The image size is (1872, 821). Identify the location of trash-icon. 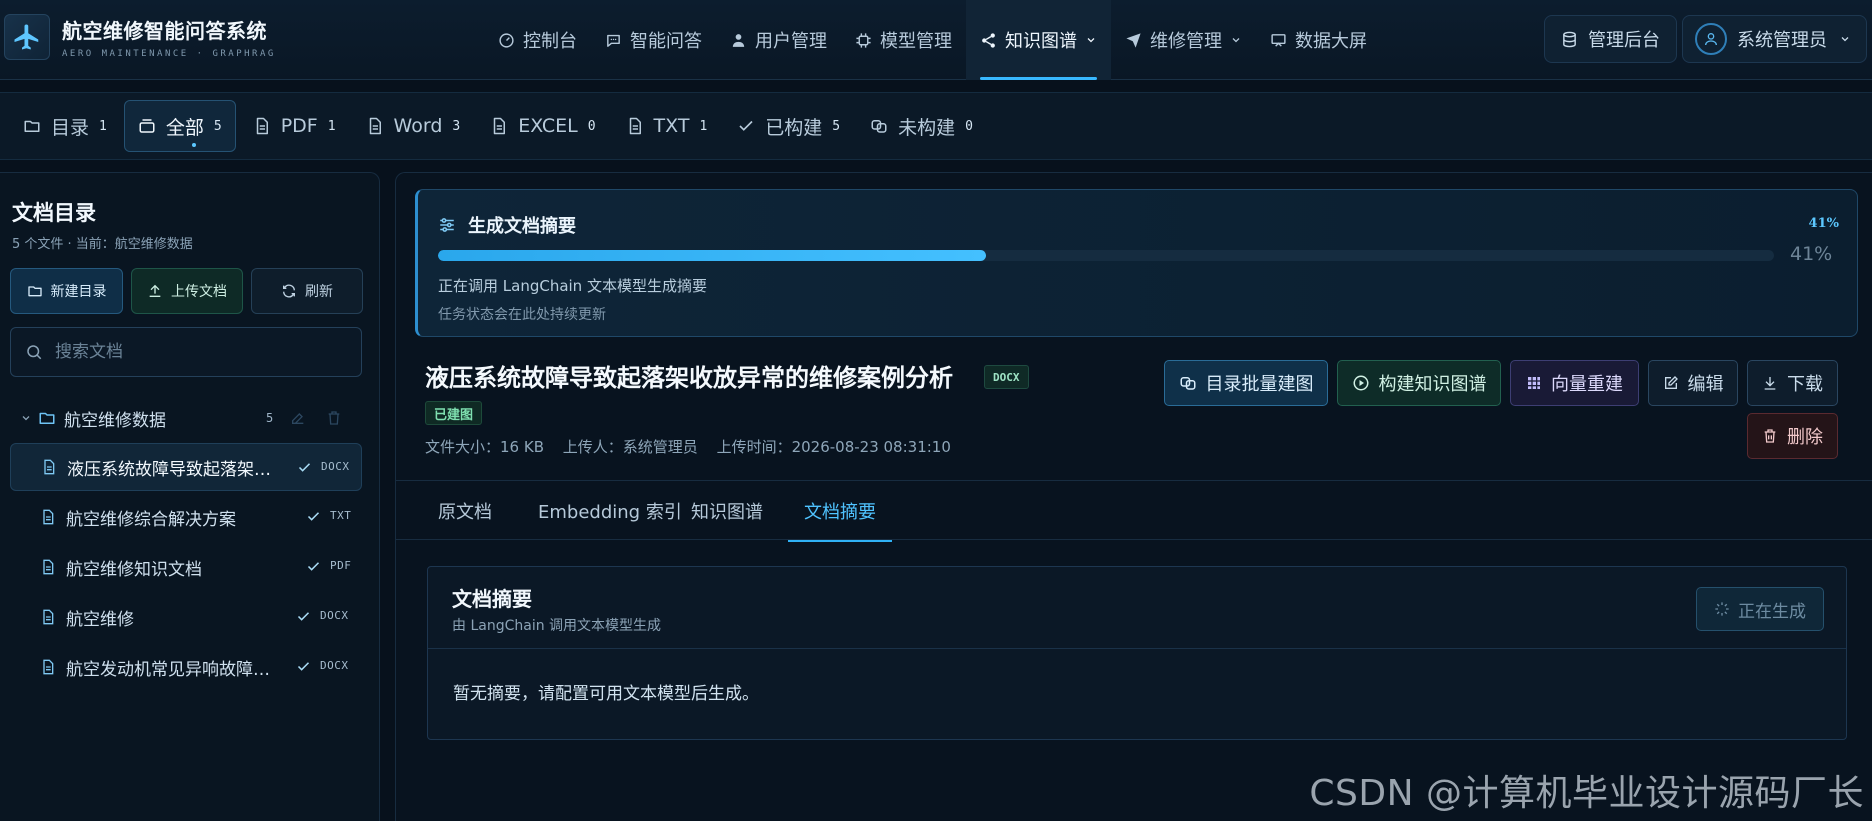
(334, 418).